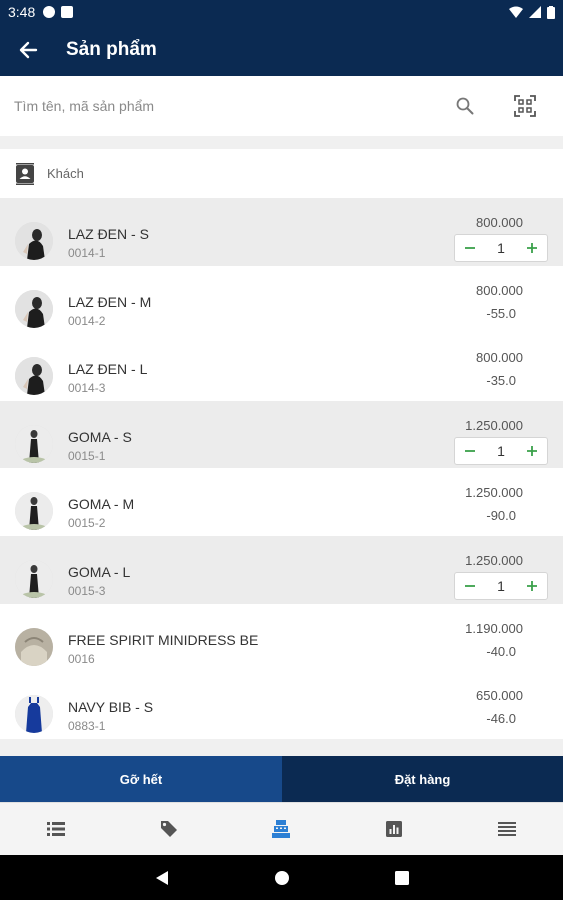  What do you see at coordinates (163, 639) in the screenshot?
I see `product-name: FREE SPIRIT MINIDRESS BE` at bounding box center [163, 639].